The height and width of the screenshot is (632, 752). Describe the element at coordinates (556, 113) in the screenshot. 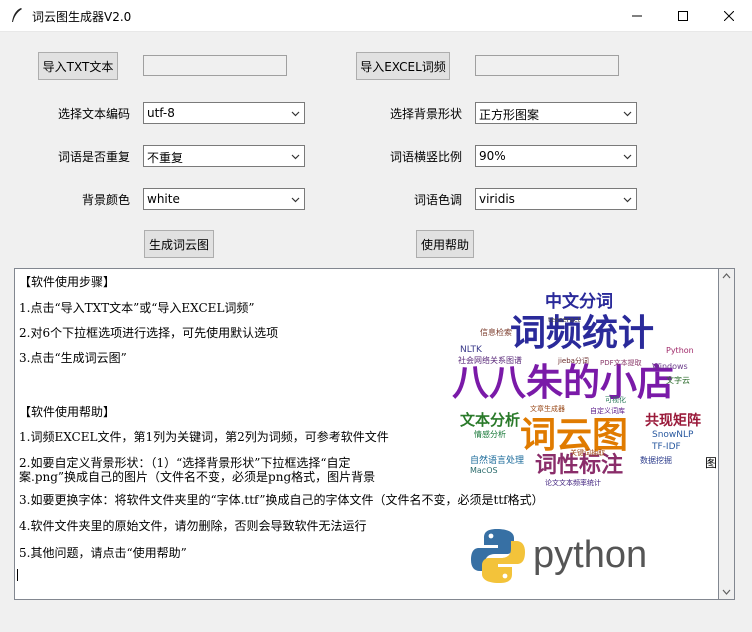

I see `bg-shape-select: 正方形图案` at that location.